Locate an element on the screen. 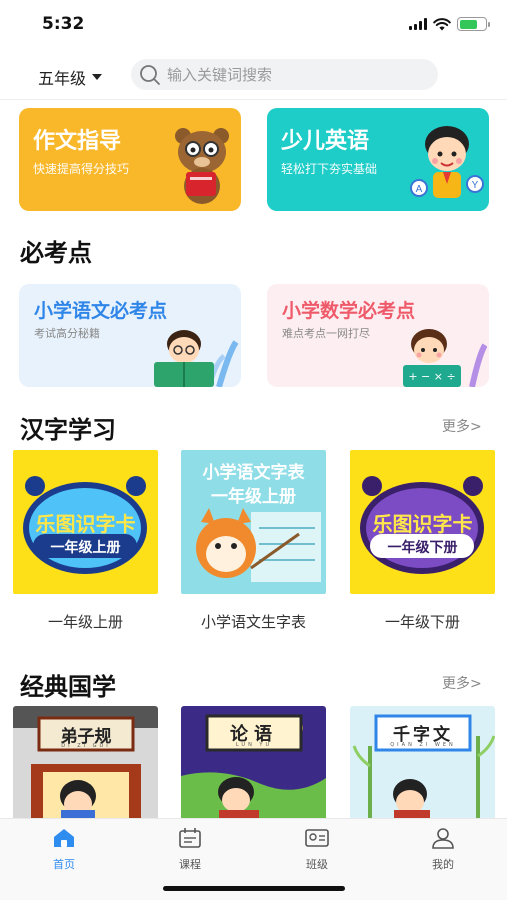 The width and height of the screenshot is (507, 900). tab-label: 班级 is located at coordinates (317, 864).